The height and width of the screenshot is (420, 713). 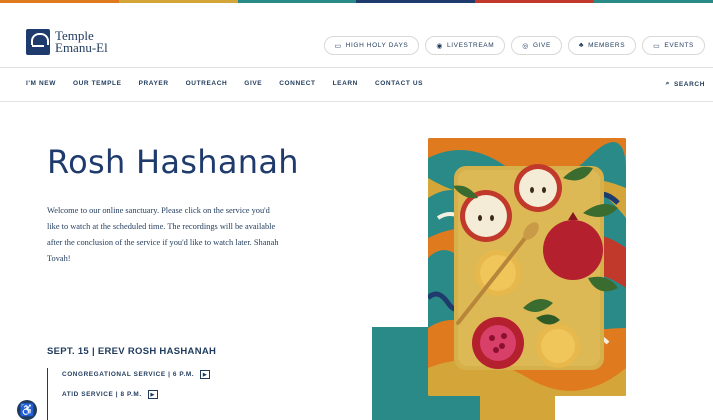 I want to click on nav-item-outreach: OUTREACH, so click(x=207, y=83).